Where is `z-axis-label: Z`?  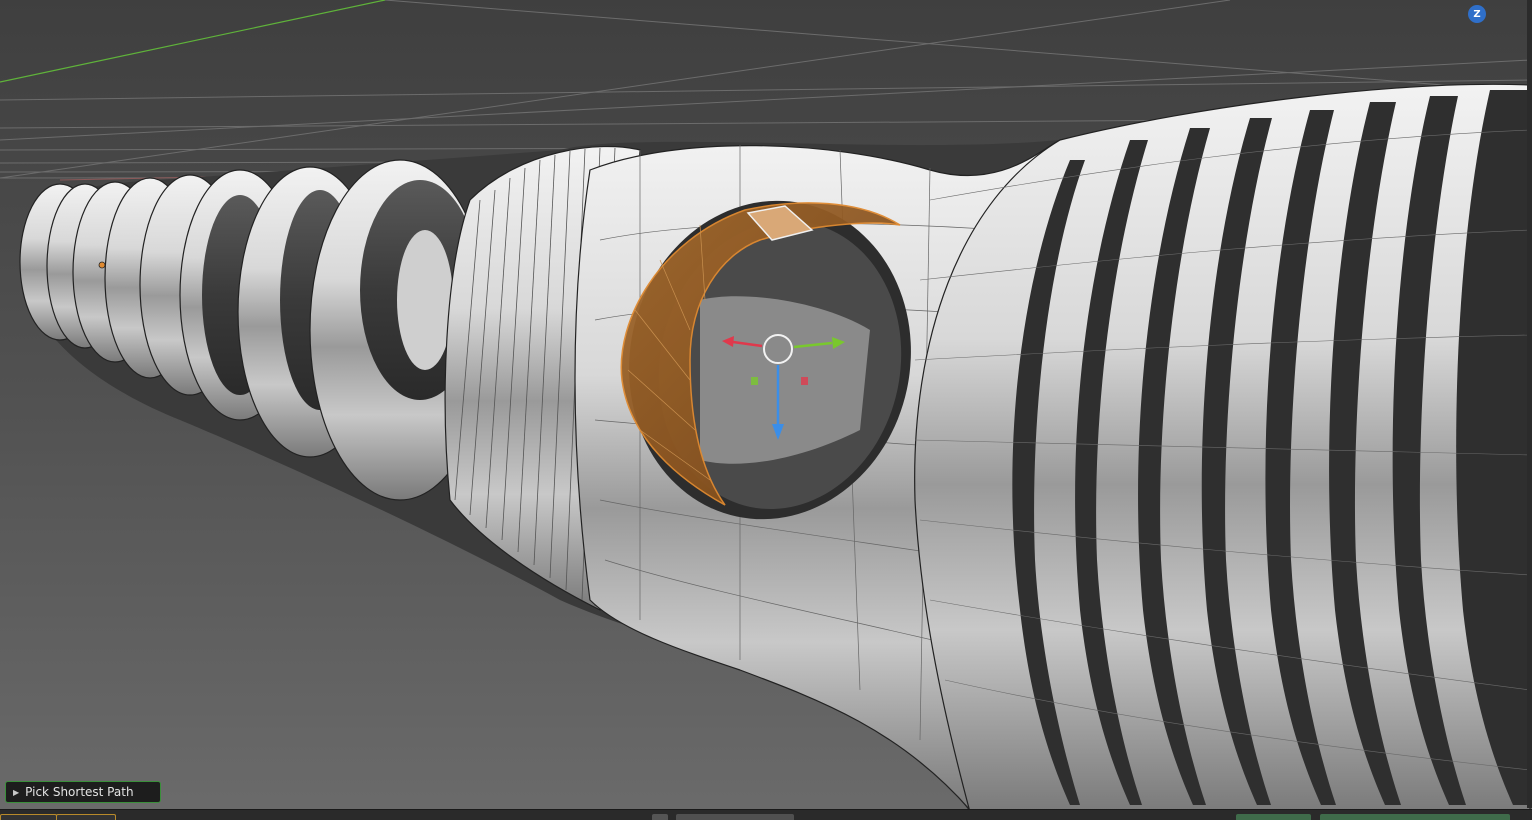 z-axis-label: Z is located at coordinates (1477, 14).